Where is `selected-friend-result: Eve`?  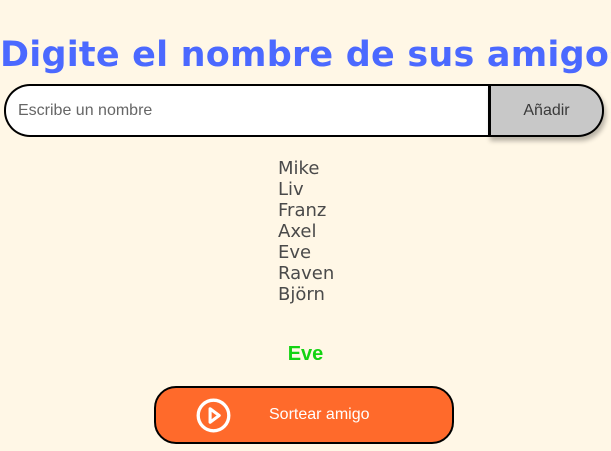
selected-friend-result: Eve is located at coordinates (305, 354).